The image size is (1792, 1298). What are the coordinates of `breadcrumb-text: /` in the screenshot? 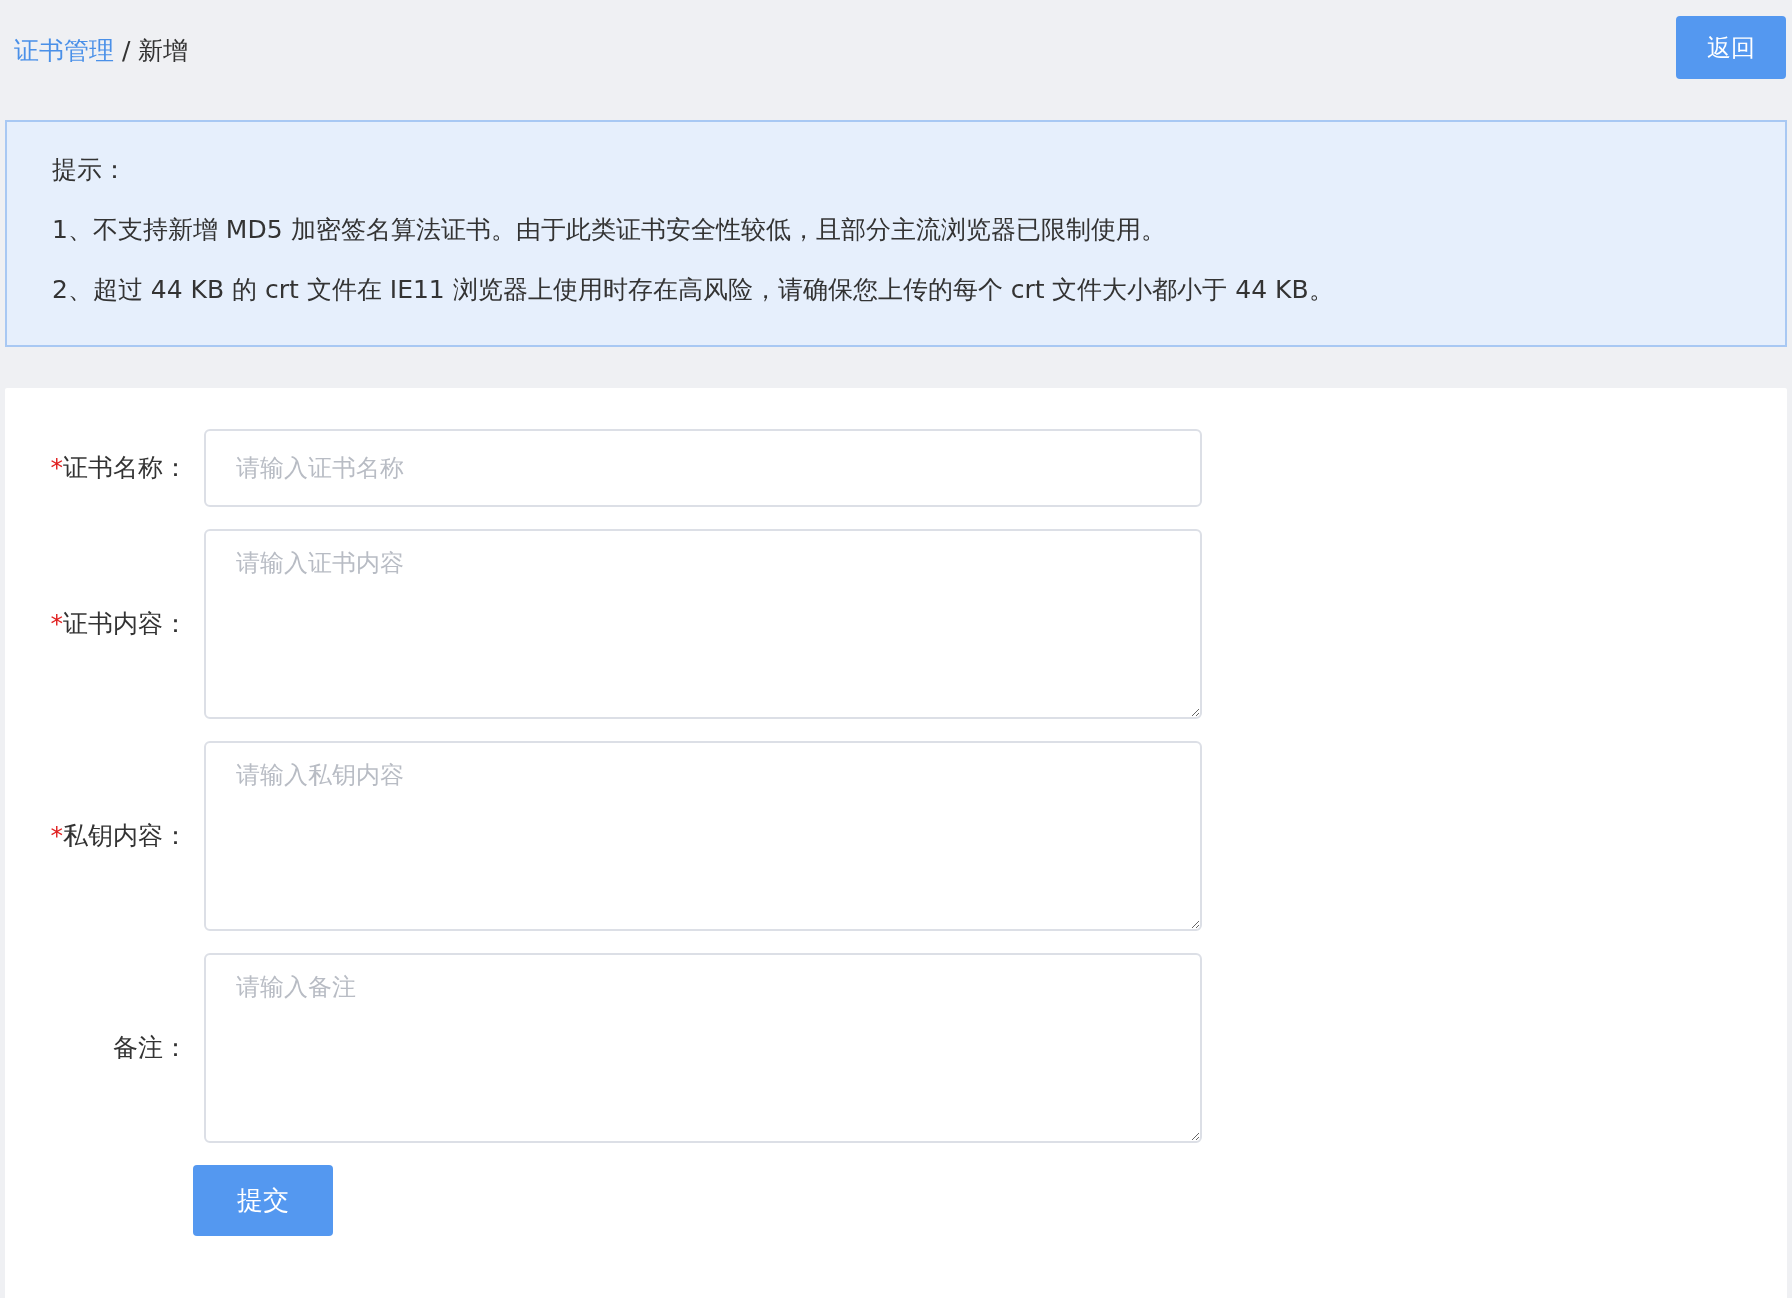 It's located at (126, 51).